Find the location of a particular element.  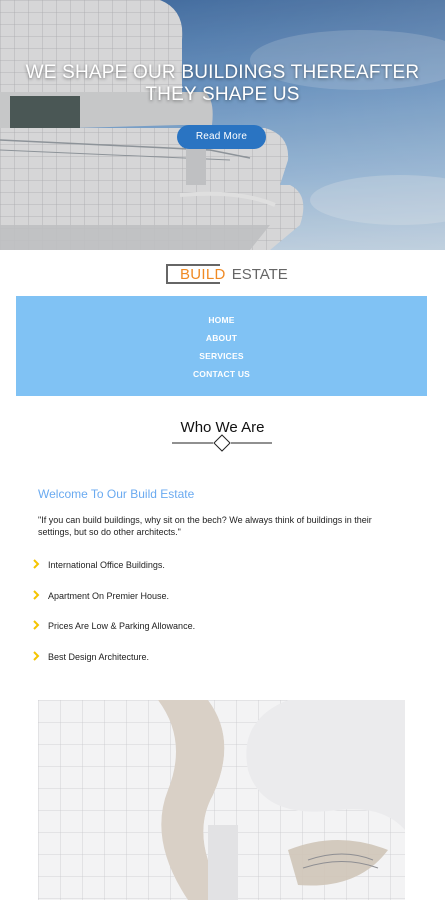

site-logo: BUILD ESTATE is located at coordinates (227, 274).